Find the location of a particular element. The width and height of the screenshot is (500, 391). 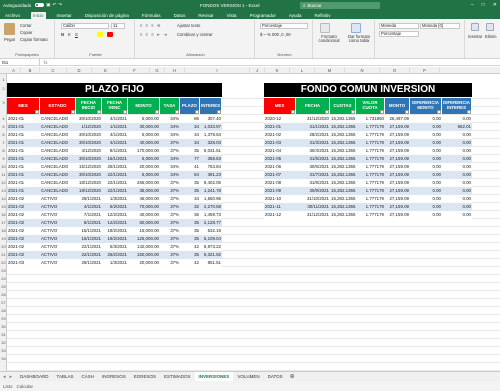

maximize-icon: □ is located at coordinates (483, 5).